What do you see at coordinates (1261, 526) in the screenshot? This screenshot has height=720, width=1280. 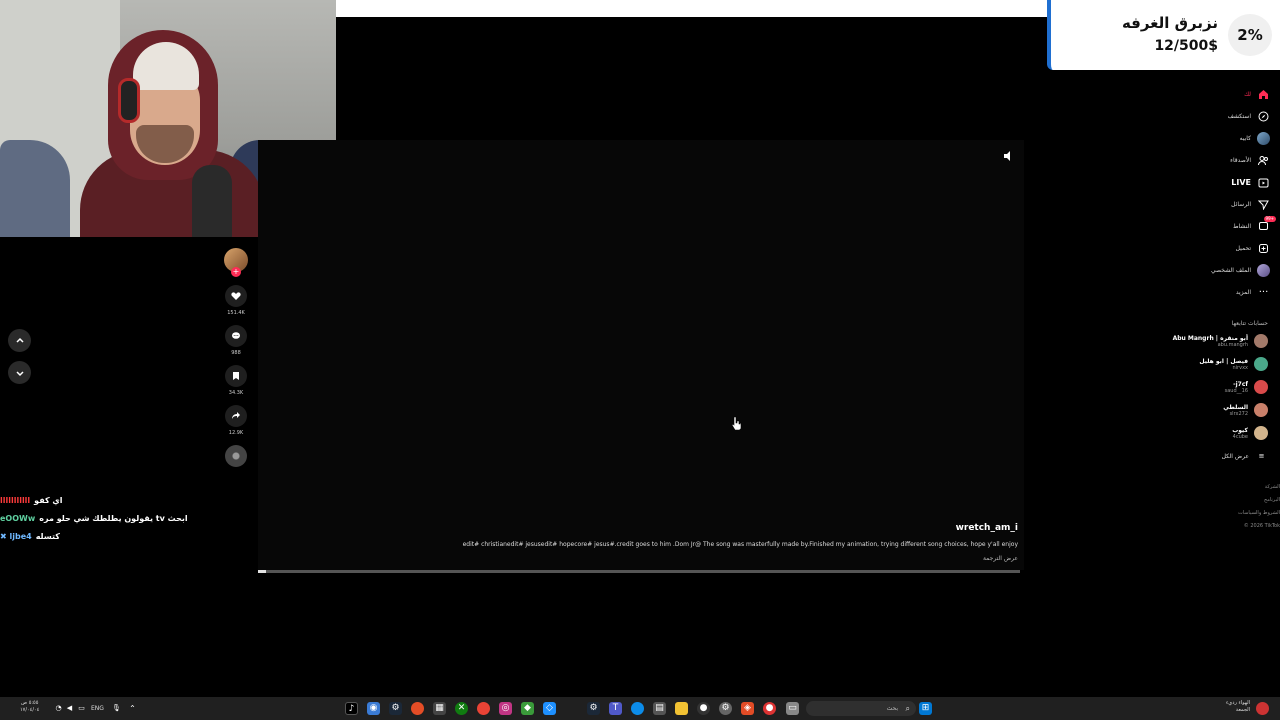 I see `footer-copyright: © 2026 TikTok` at bounding box center [1261, 526].